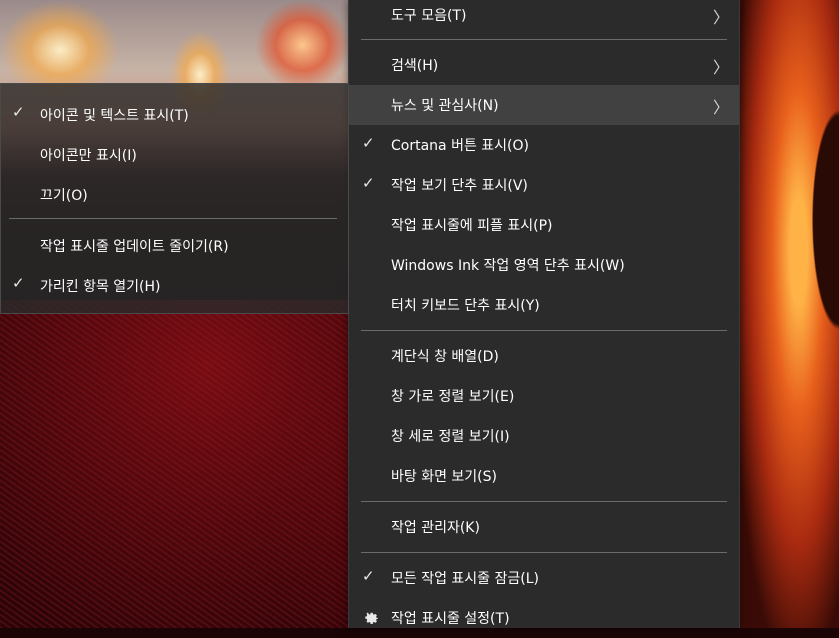  What do you see at coordinates (435, 528) in the screenshot?
I see `menu-item-label: 작업 관리자(K)` at bounding box center [435, 528].